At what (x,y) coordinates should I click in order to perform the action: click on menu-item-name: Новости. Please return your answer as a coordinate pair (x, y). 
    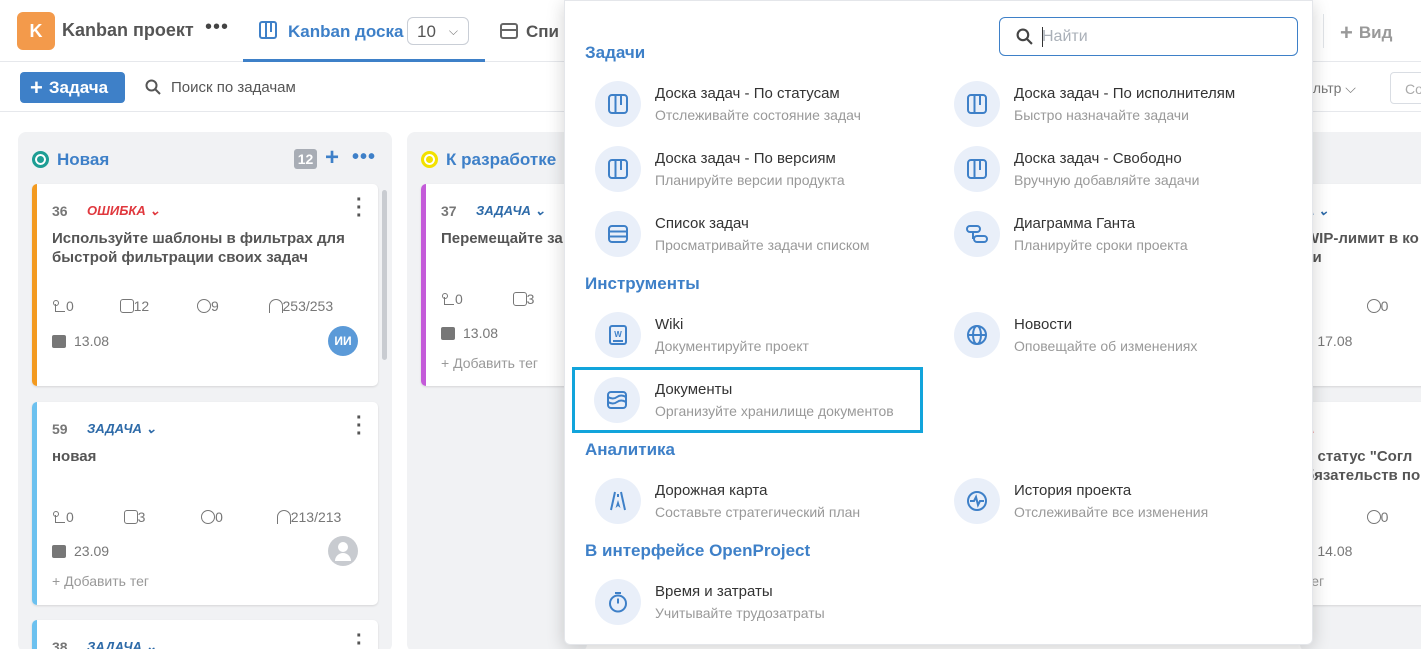
    Looking at the image, I should click on (1043, 324).